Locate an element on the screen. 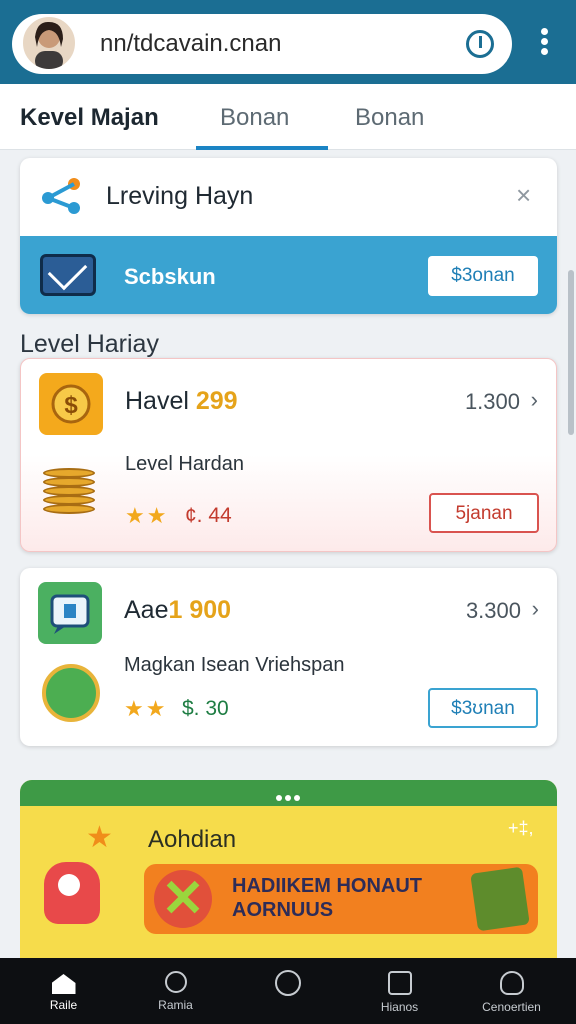  nav-item-circle is located at coordinates (287, 991).